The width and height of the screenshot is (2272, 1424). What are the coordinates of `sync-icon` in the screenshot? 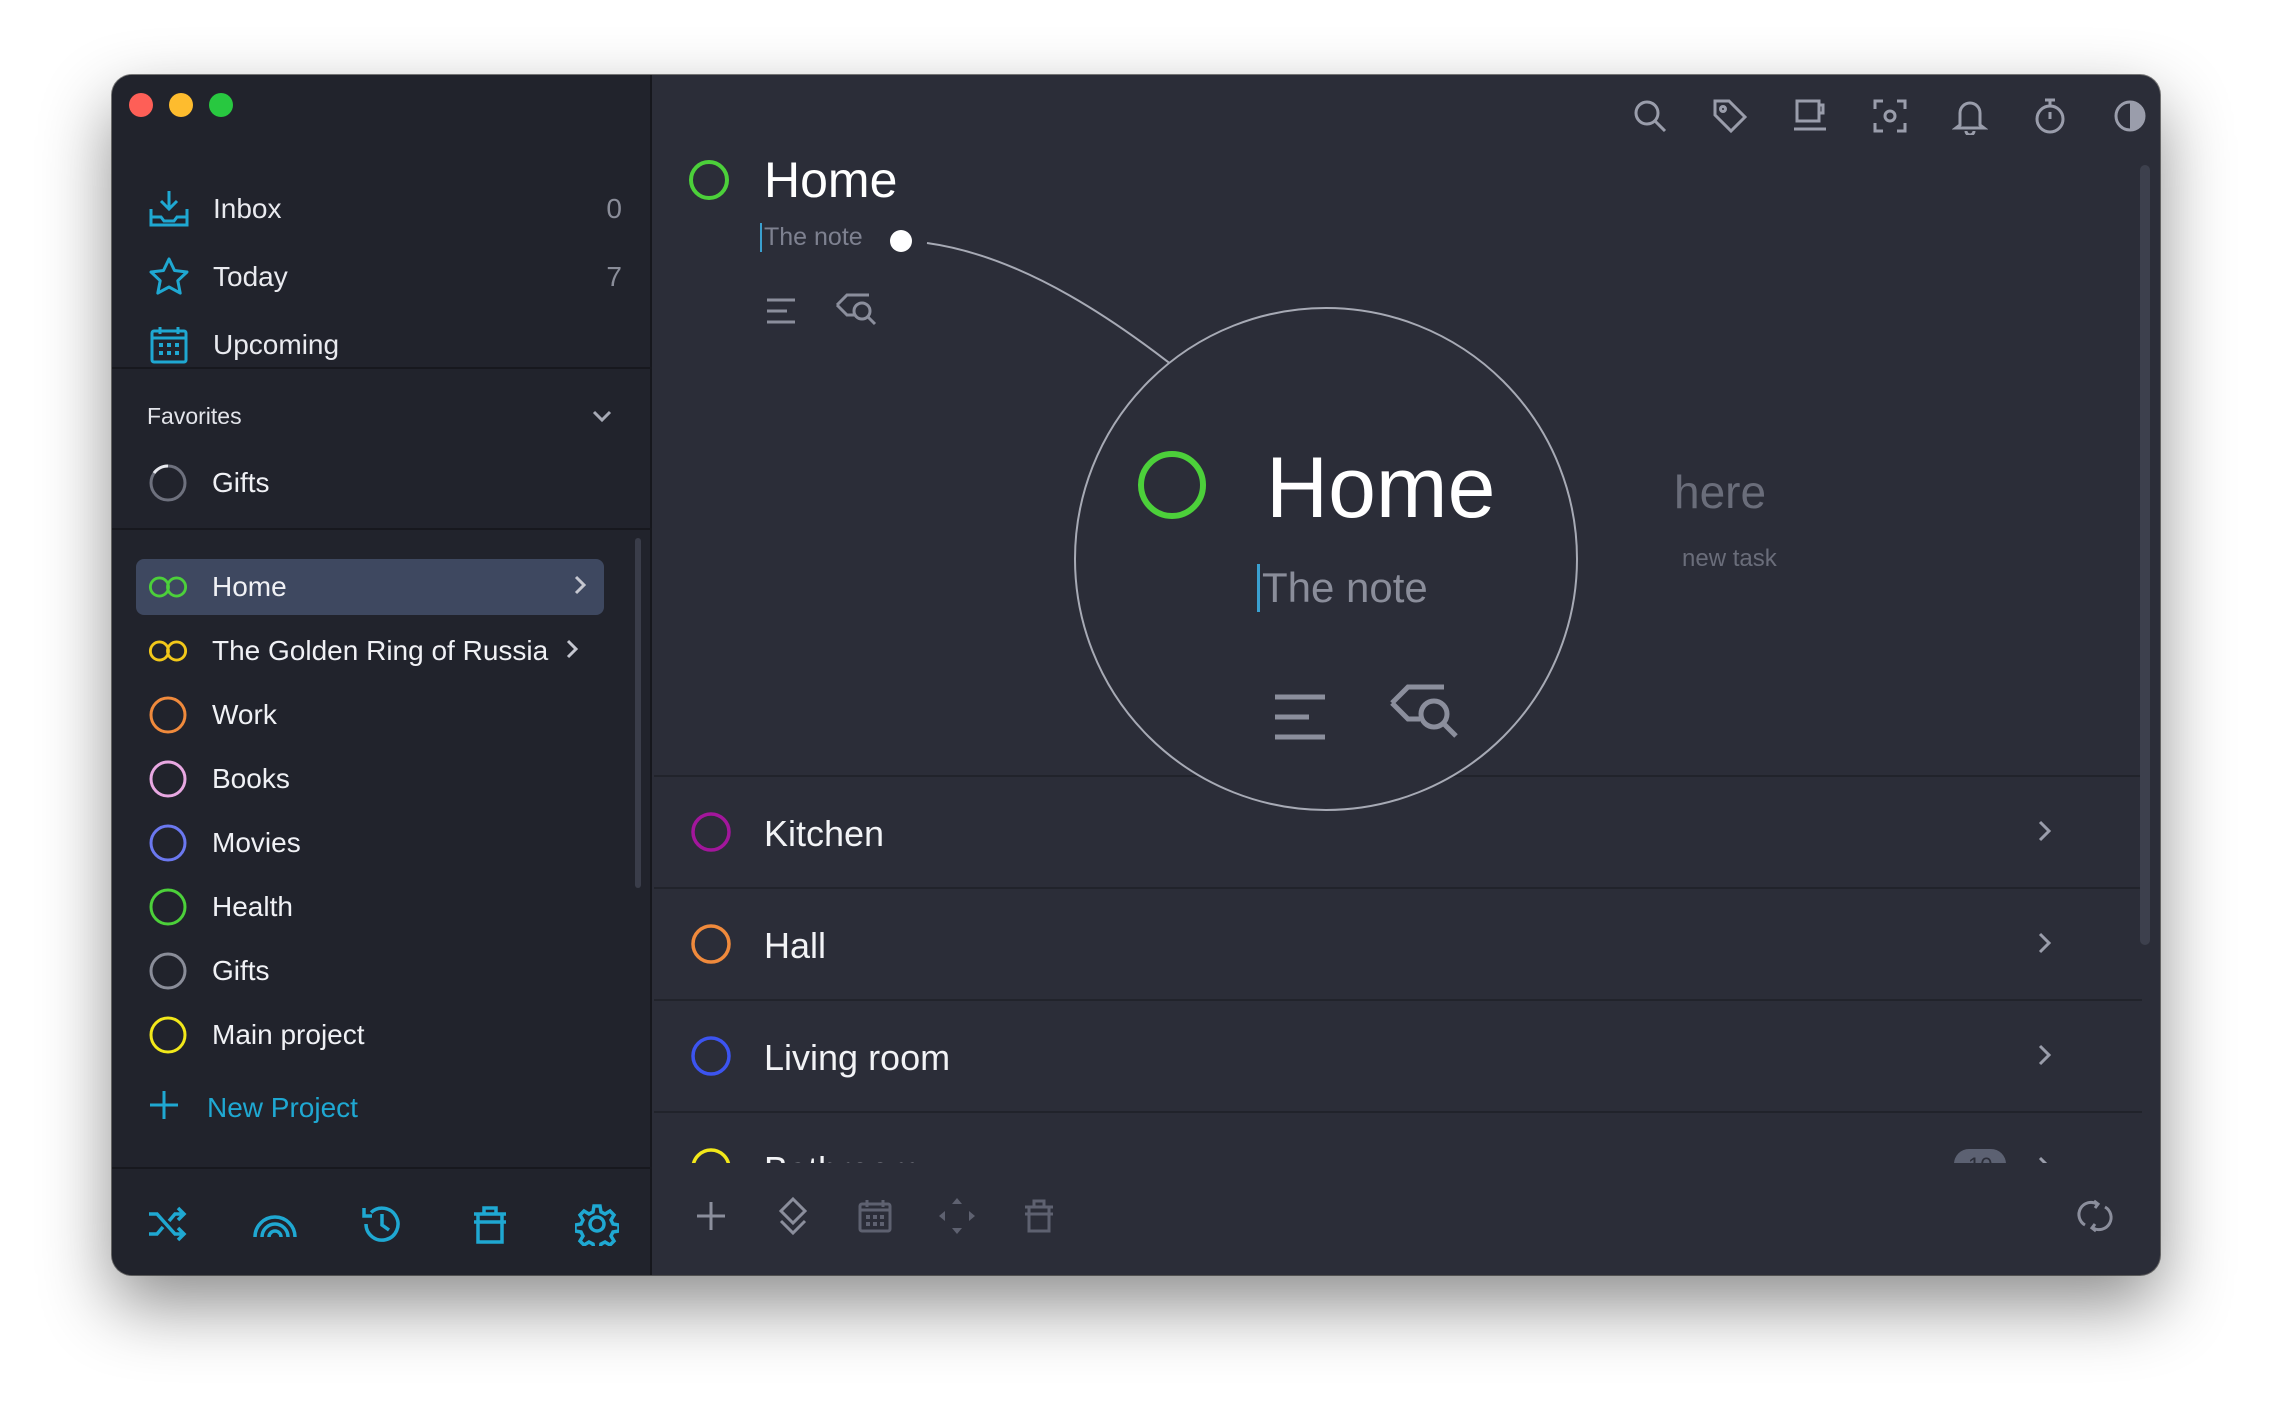 It's located at (2095, 1216).